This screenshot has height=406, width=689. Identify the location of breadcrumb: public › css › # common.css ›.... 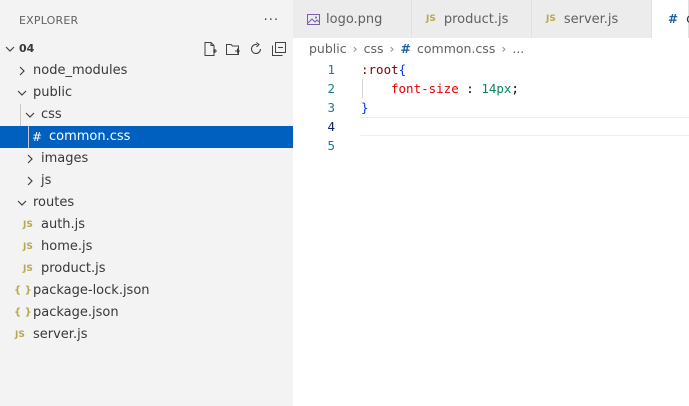
(416, 49).